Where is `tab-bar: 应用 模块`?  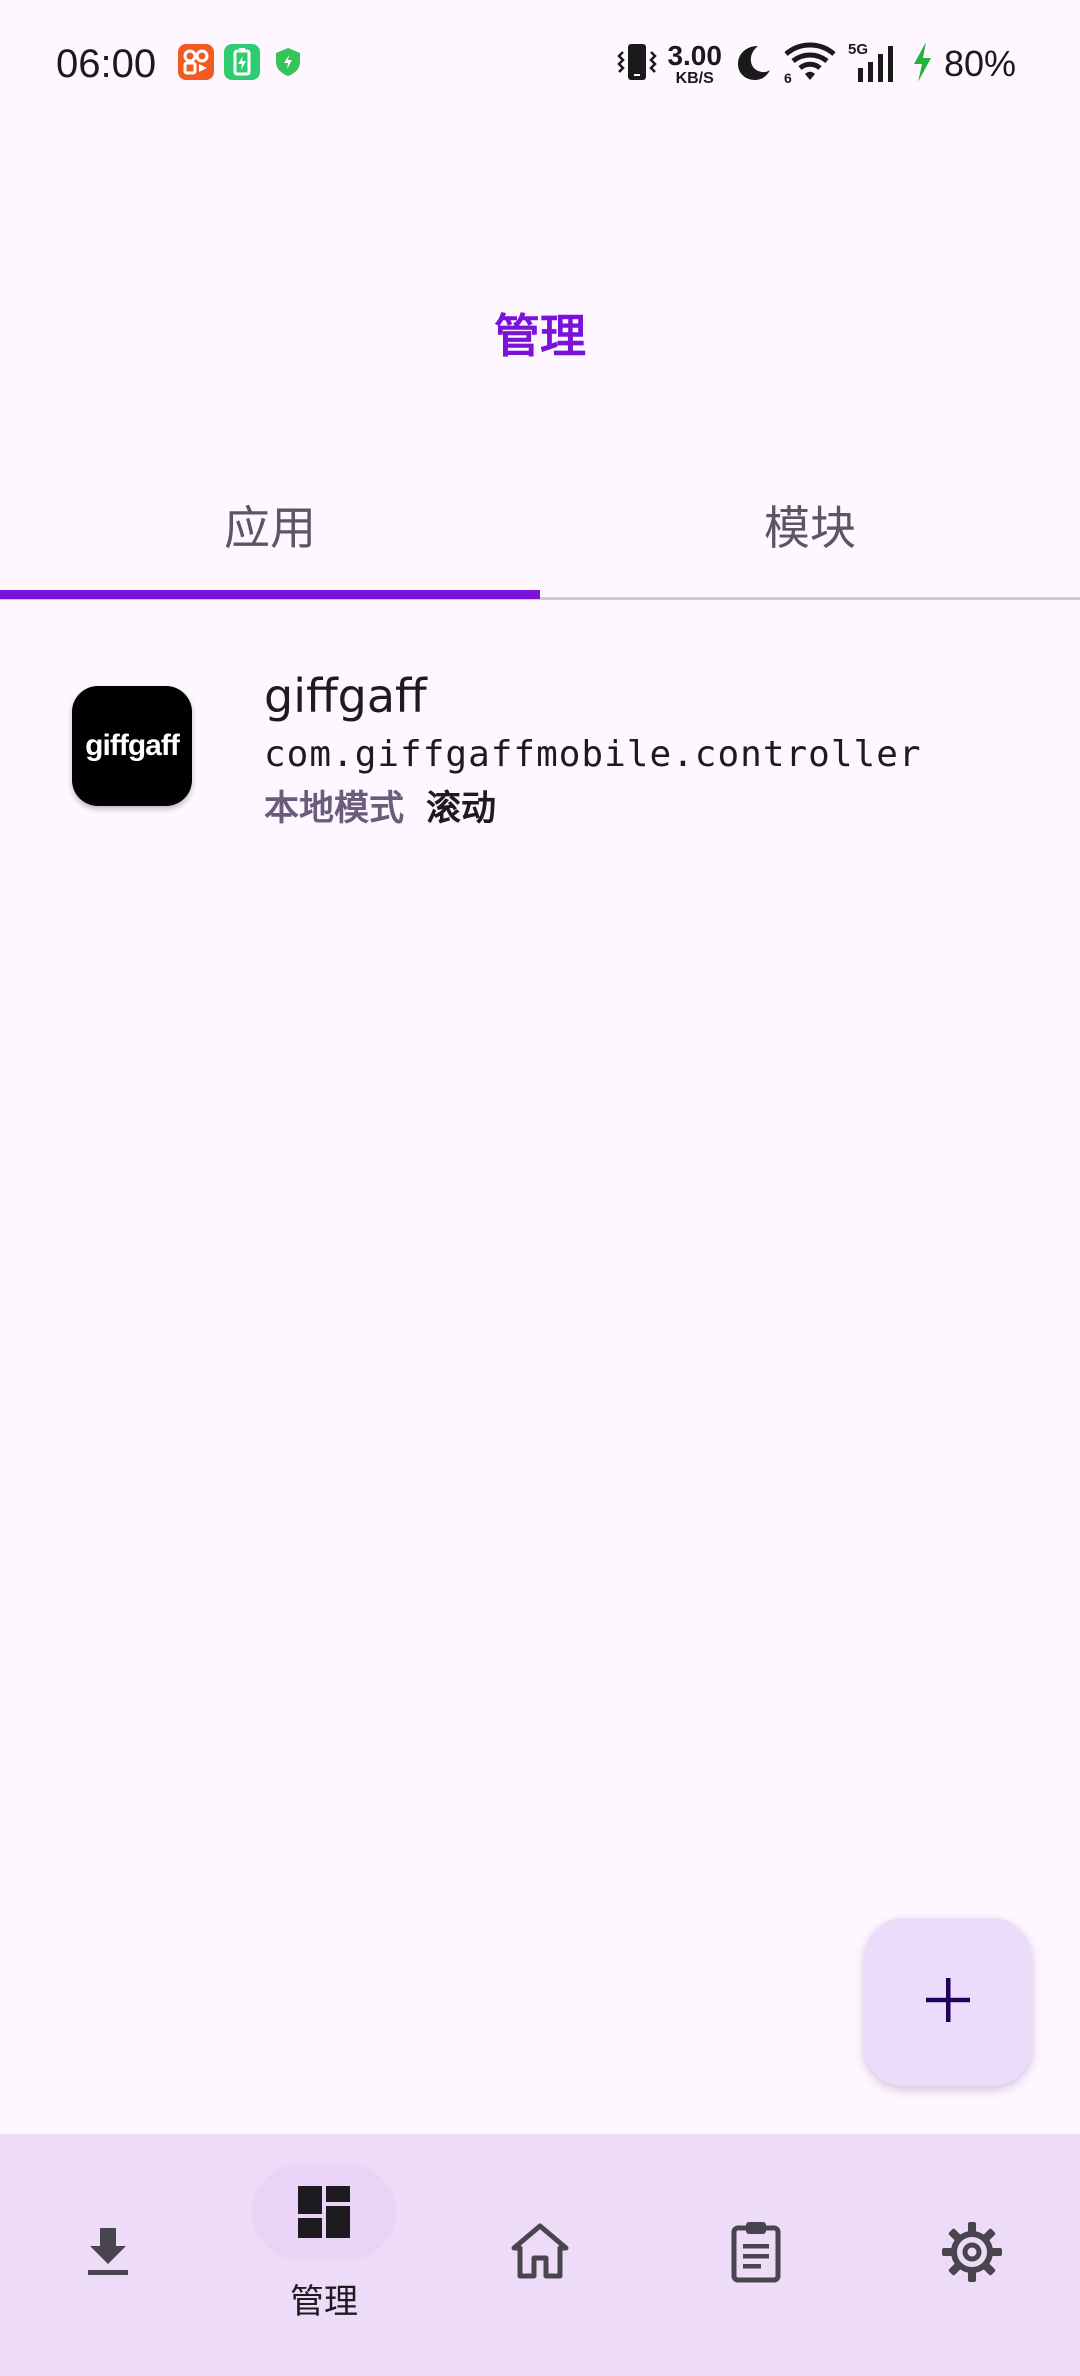
tab-bar: 应用 模块 is located at coordinates (540, 530).